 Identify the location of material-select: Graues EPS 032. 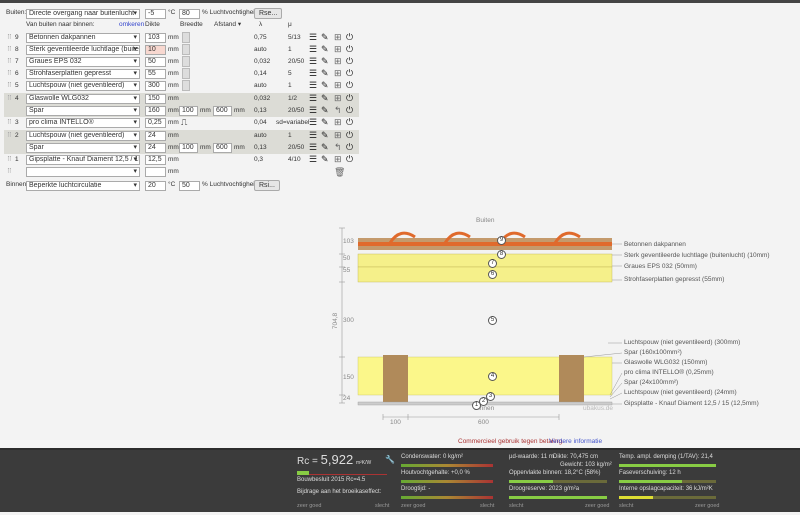
(83, 62).